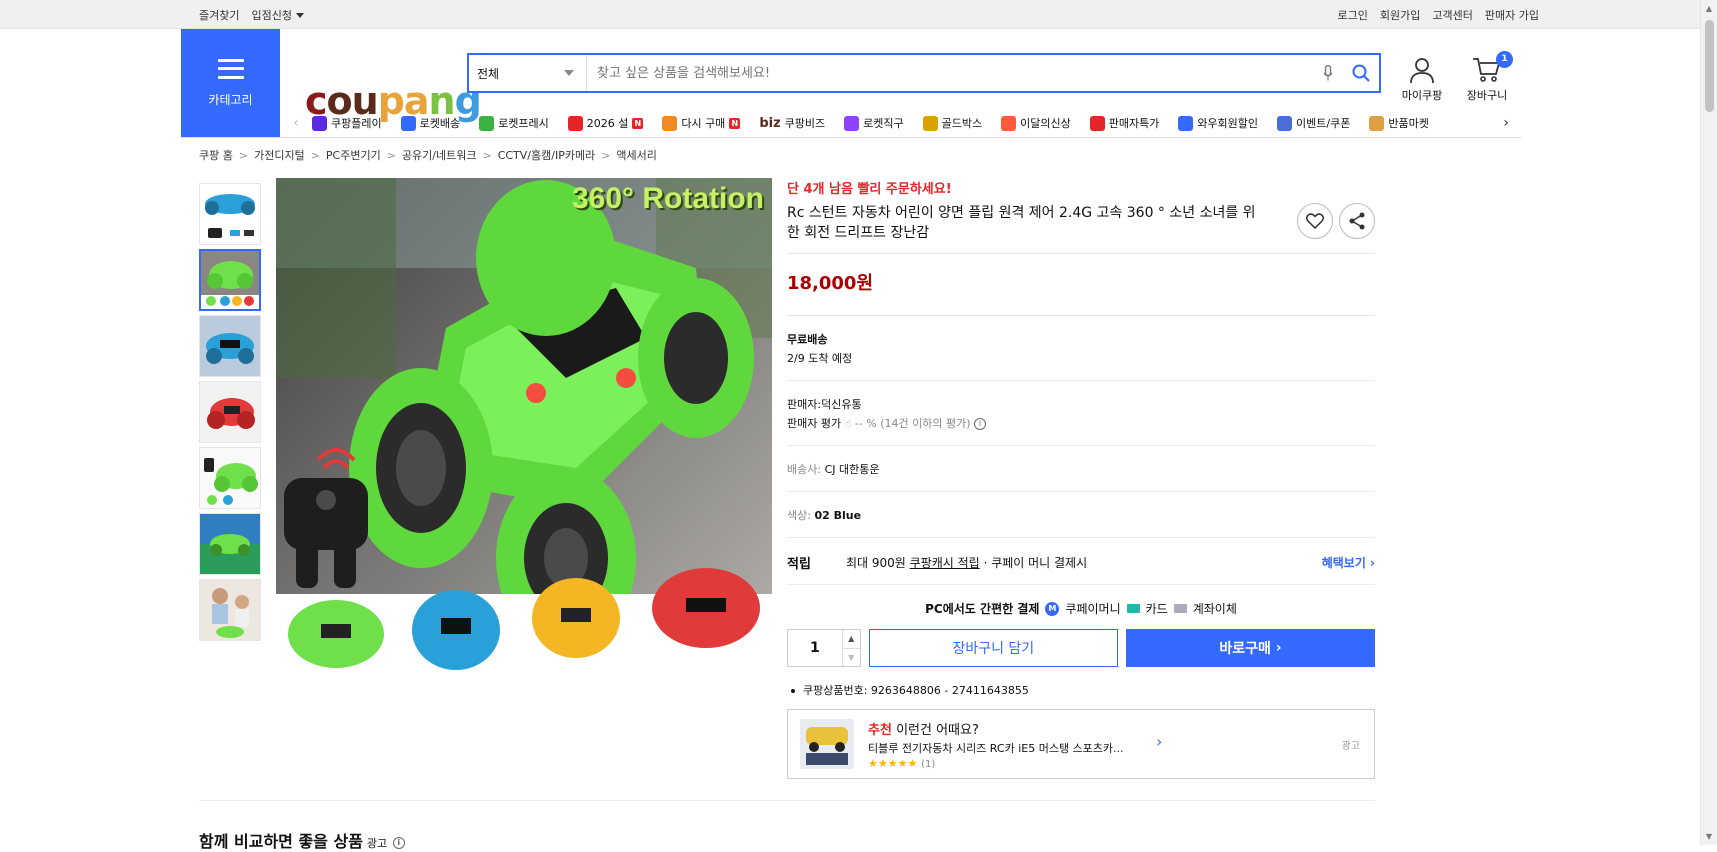 Image resolution: width=1717 pixels, height=852 pixels. I want to click on nav-item: 다시 구매 N, so click(701, 123).